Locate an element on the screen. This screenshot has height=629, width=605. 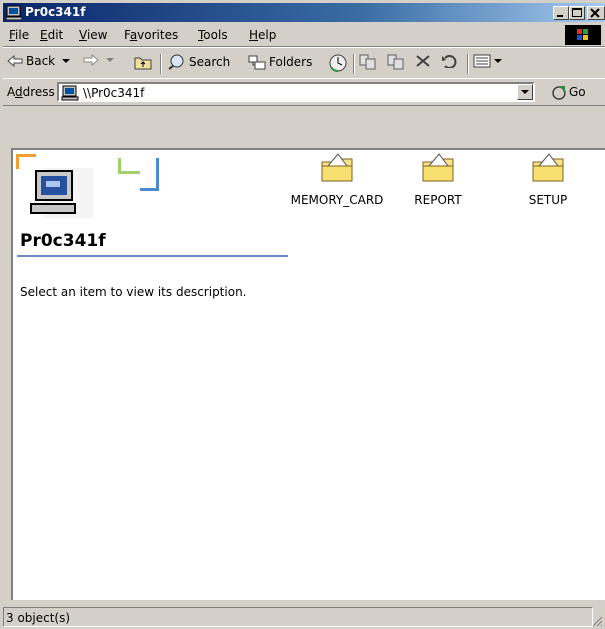
menu-view: View is located at coordinates (93, 35).